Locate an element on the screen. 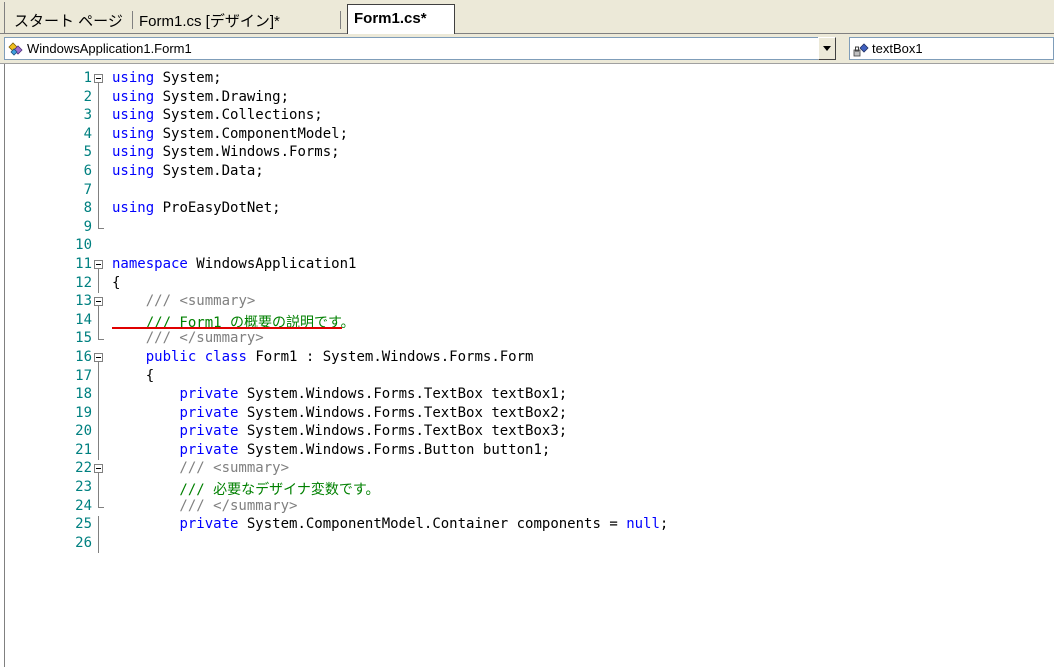  code-text: using System.ComponentModel; is located at coordinates (230, 134).